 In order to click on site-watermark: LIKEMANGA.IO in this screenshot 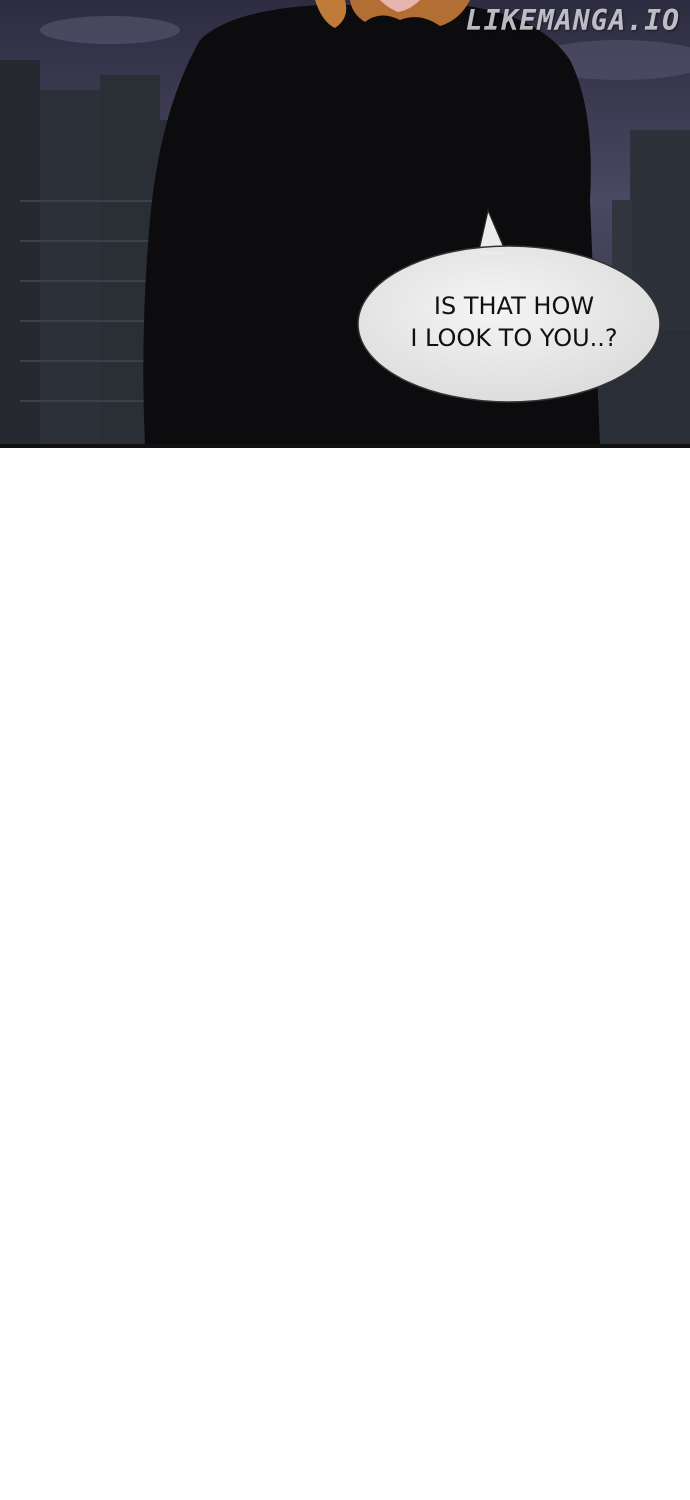, I will do `click(572, 20)`.